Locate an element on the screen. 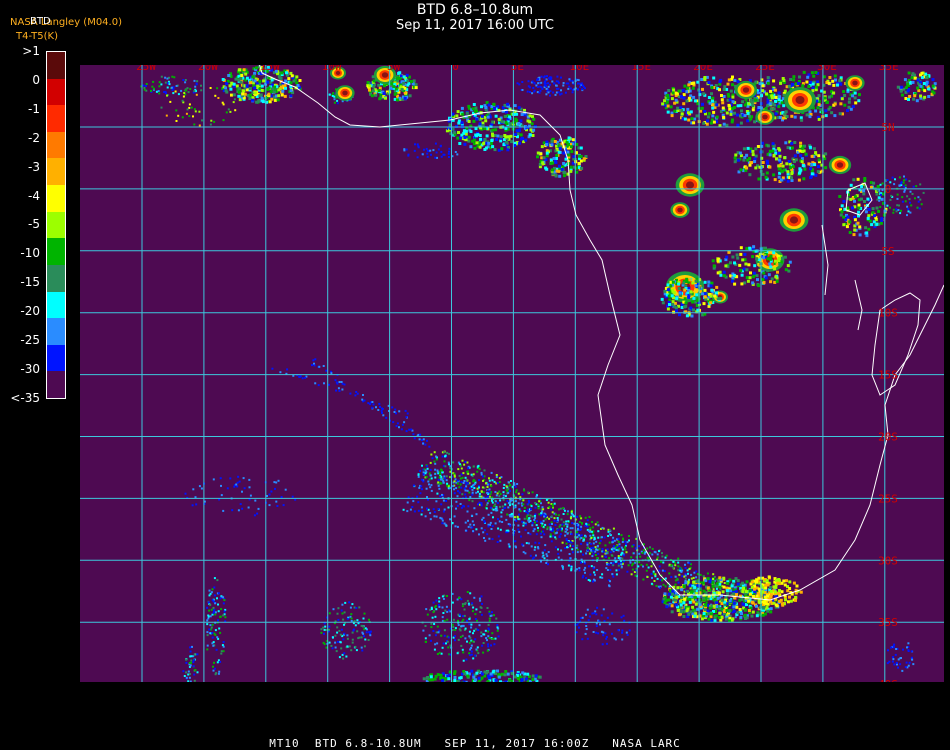  legend-swatch is located at coordinates (56, 199).